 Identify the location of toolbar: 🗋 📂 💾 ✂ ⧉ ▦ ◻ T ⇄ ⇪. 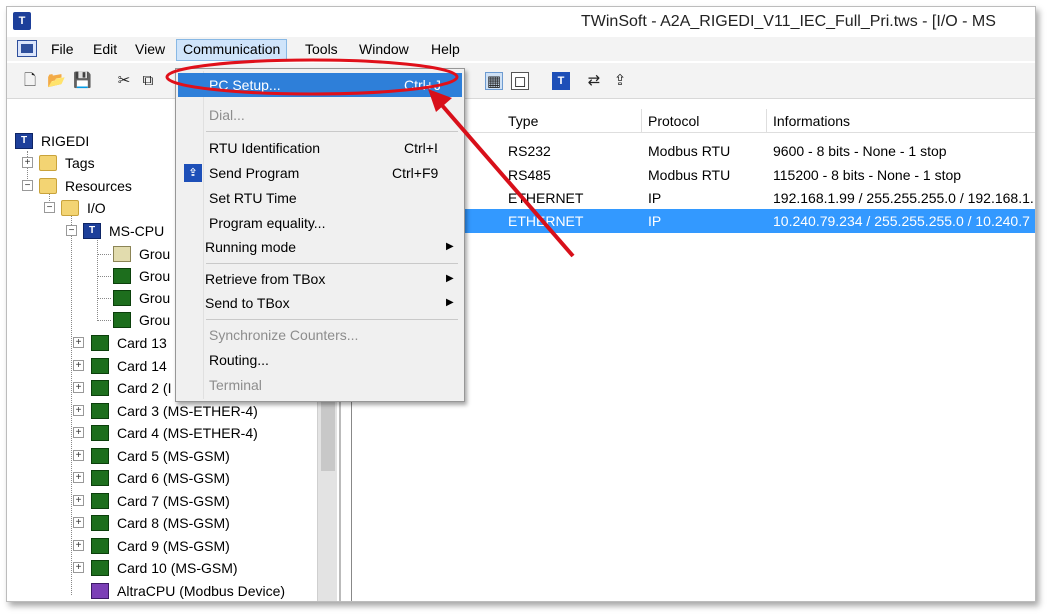
(521, 81).